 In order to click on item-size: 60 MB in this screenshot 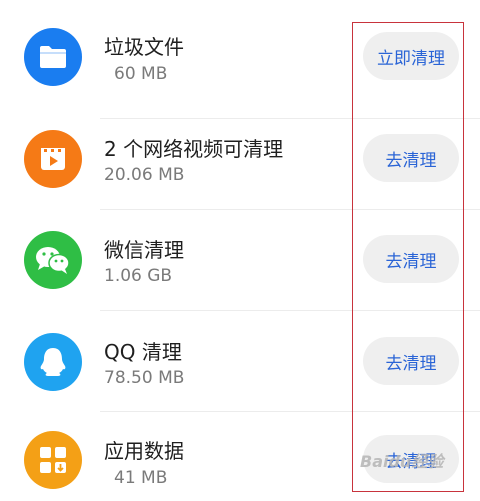, I will do `click(141, 74)`.